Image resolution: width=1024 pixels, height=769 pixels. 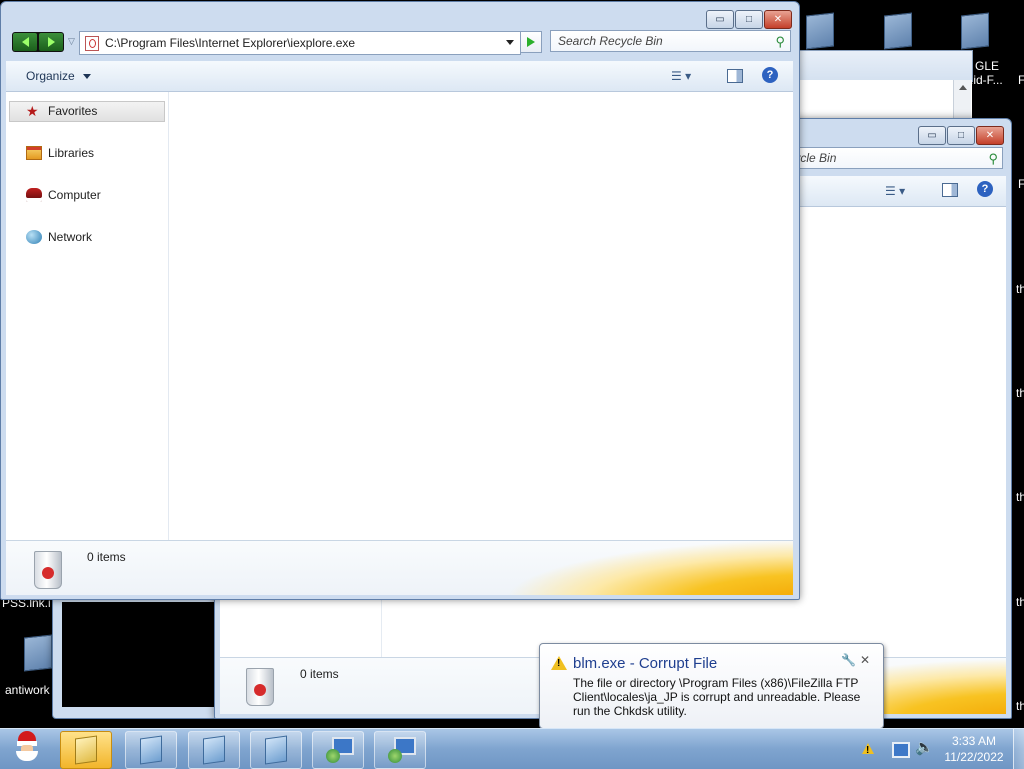 I want to click on search-input: Search Recycle Bin ⚲, so click(x=670, y=41).